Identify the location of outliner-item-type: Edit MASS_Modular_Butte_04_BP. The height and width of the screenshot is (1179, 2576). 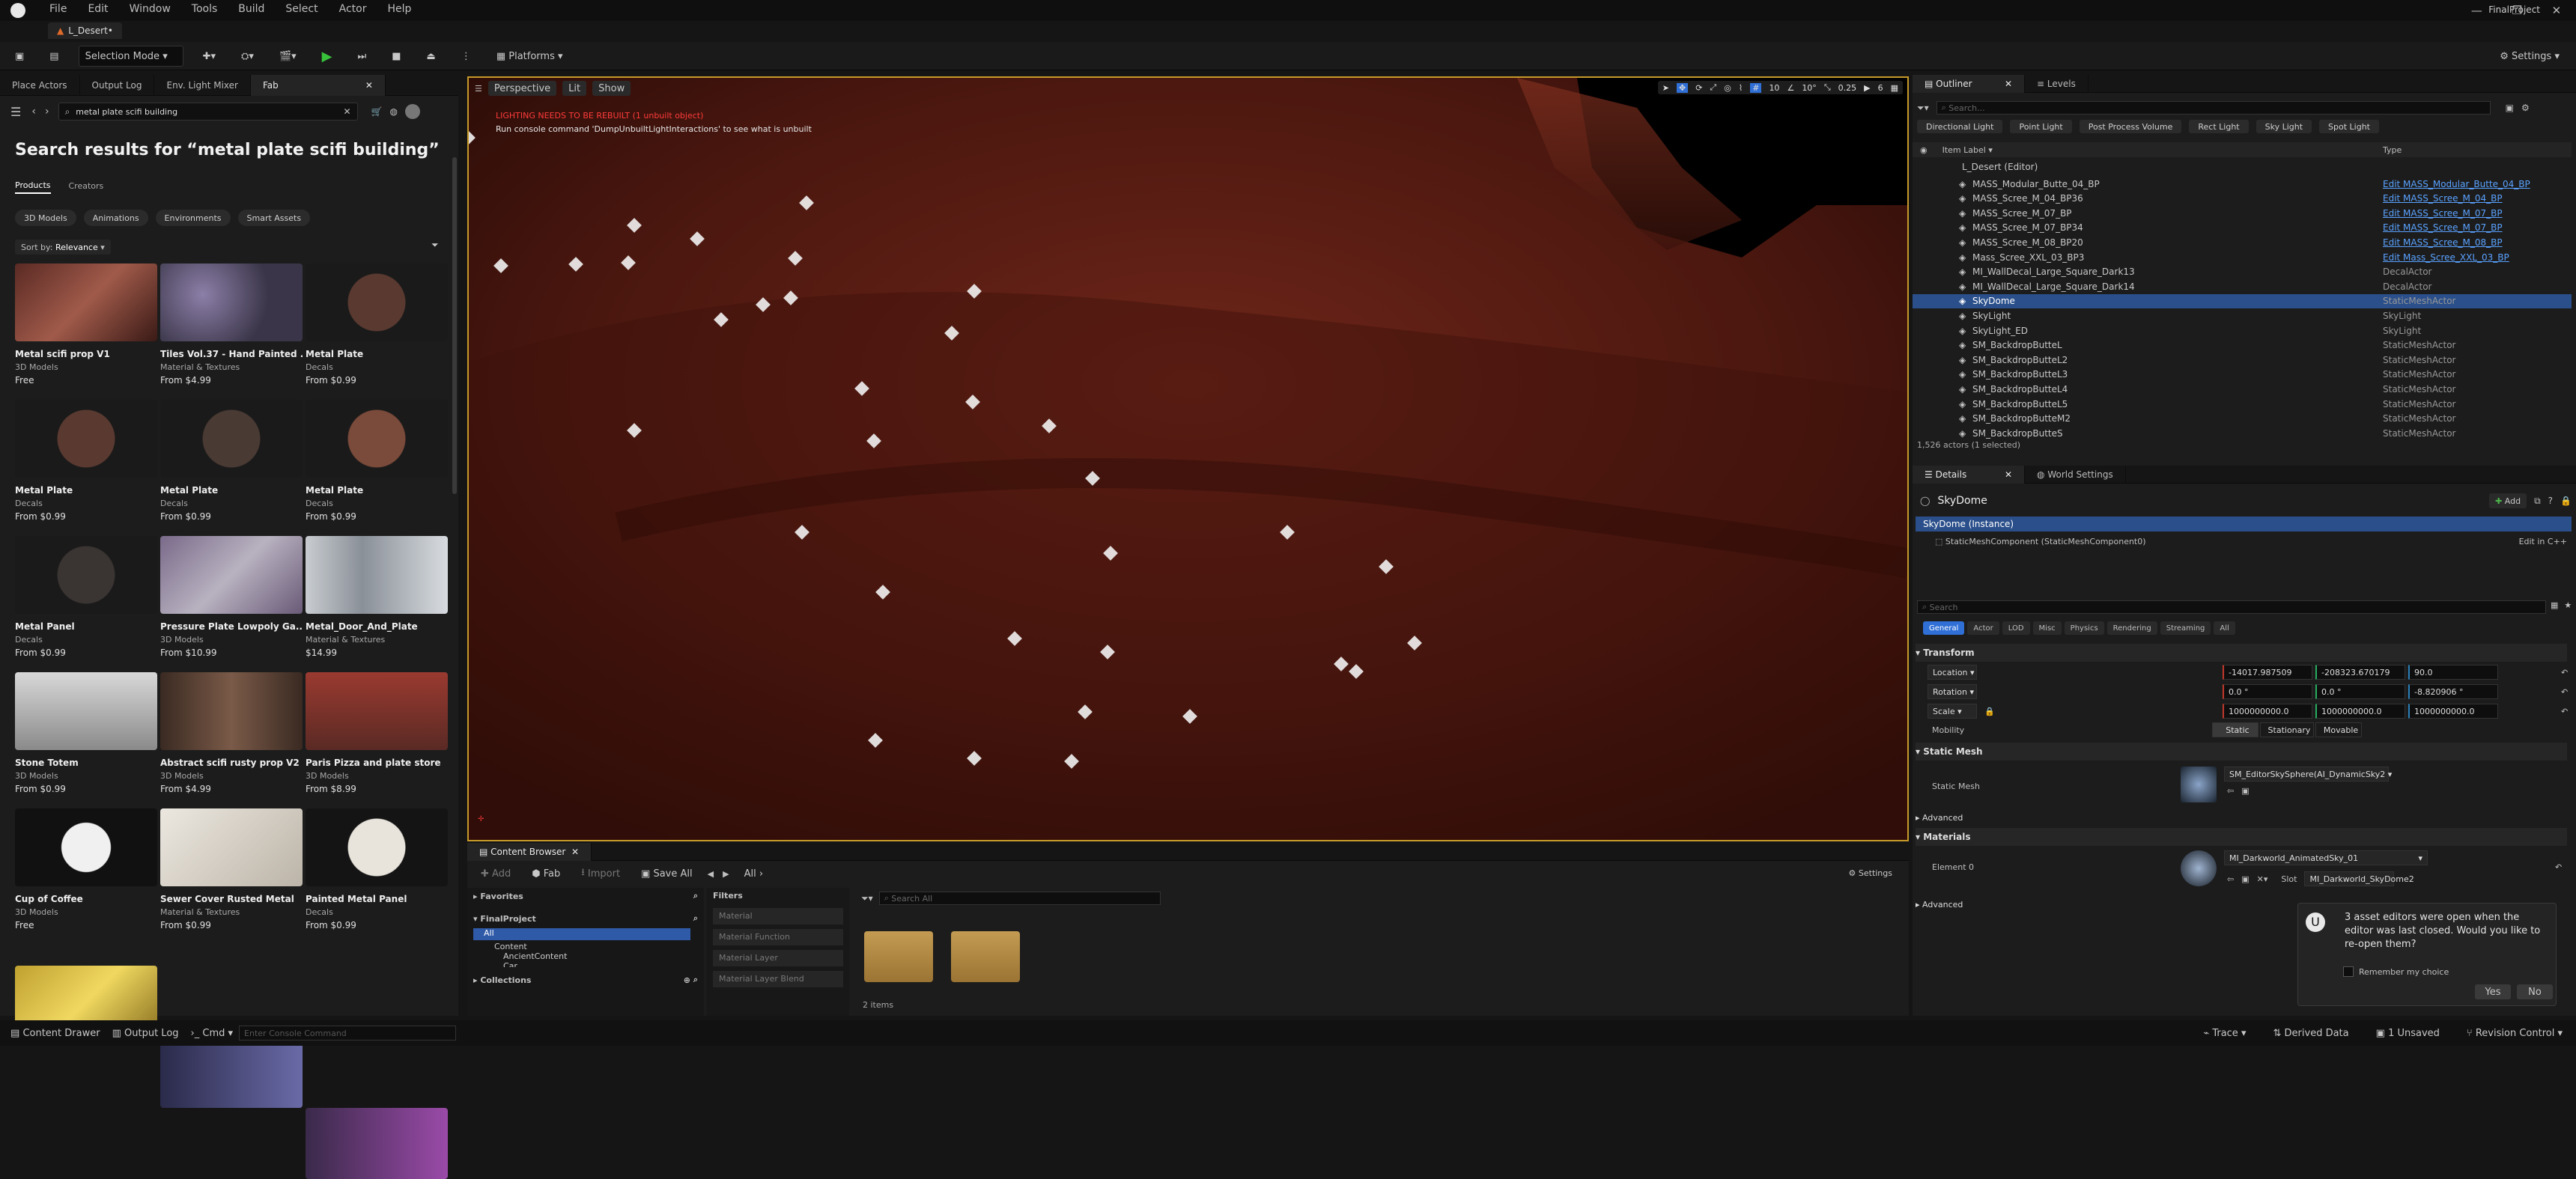
(2456, 184).